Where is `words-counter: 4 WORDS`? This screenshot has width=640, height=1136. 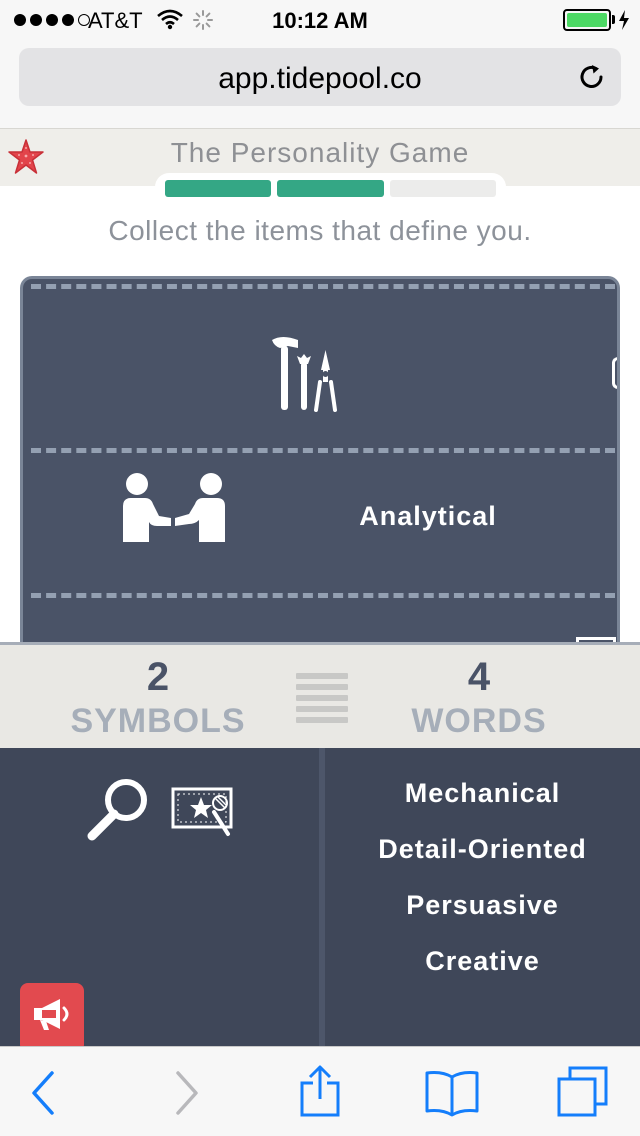 words-counter: 4 WORDS is located at coordinates (479, 694).